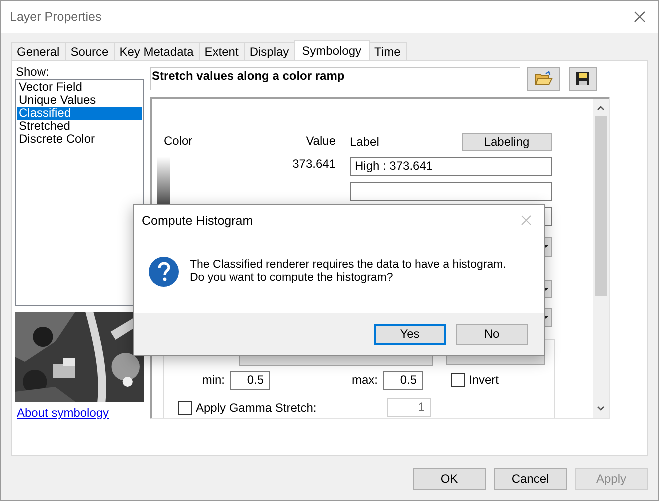 Image resolution: width=659 pixels, height=501 pixels. I want to click on list-item: Classified, so click(79, 113).